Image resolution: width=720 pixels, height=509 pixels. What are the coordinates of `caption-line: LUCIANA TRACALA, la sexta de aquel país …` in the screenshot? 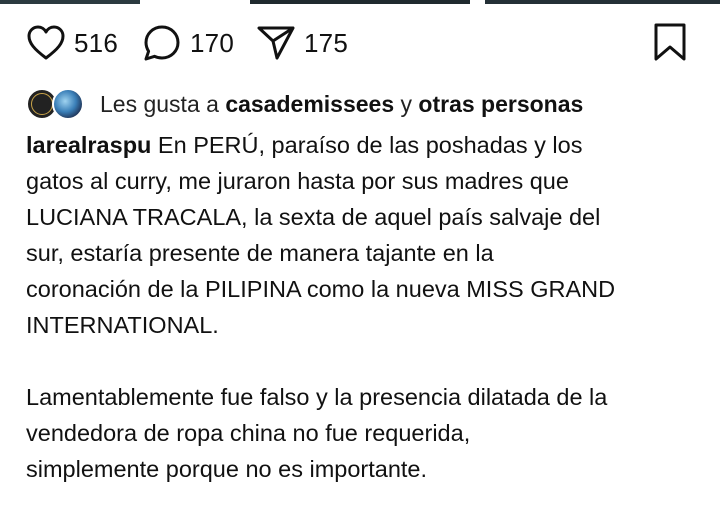 It's located at (313, 217).